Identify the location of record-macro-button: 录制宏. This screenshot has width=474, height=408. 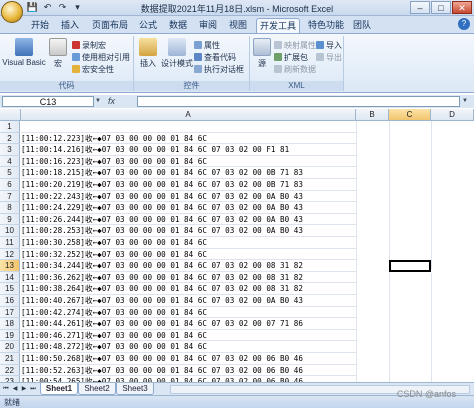
(89, 45).